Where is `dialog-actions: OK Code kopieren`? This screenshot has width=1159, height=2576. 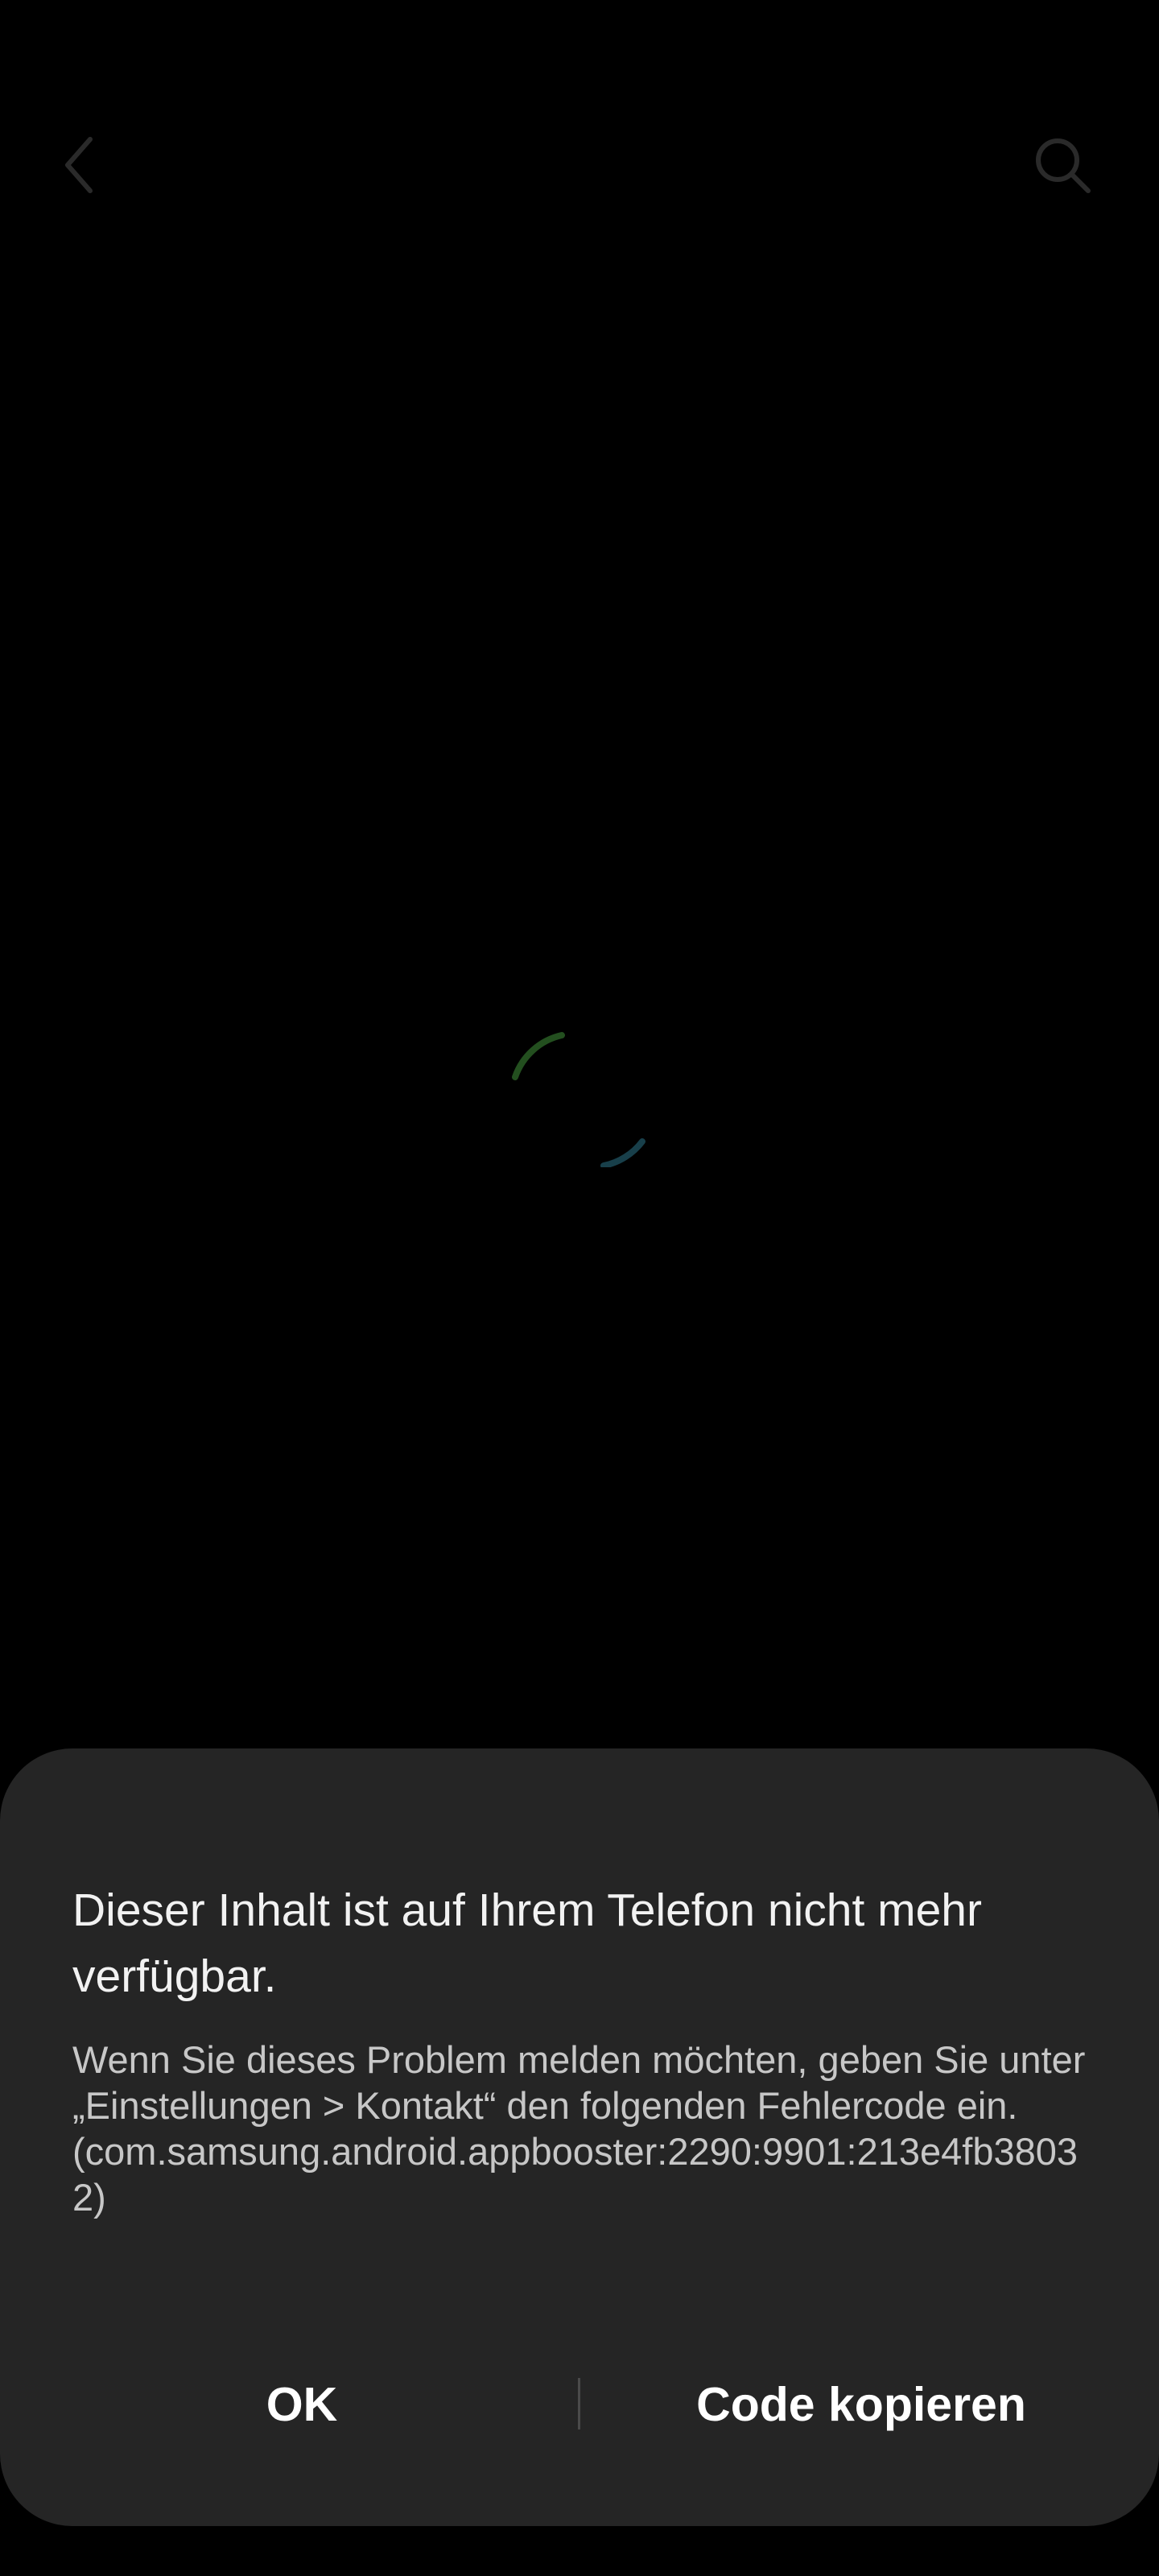
dialog-actions: OK Code kopieren is located at coordinates (579, 2404).